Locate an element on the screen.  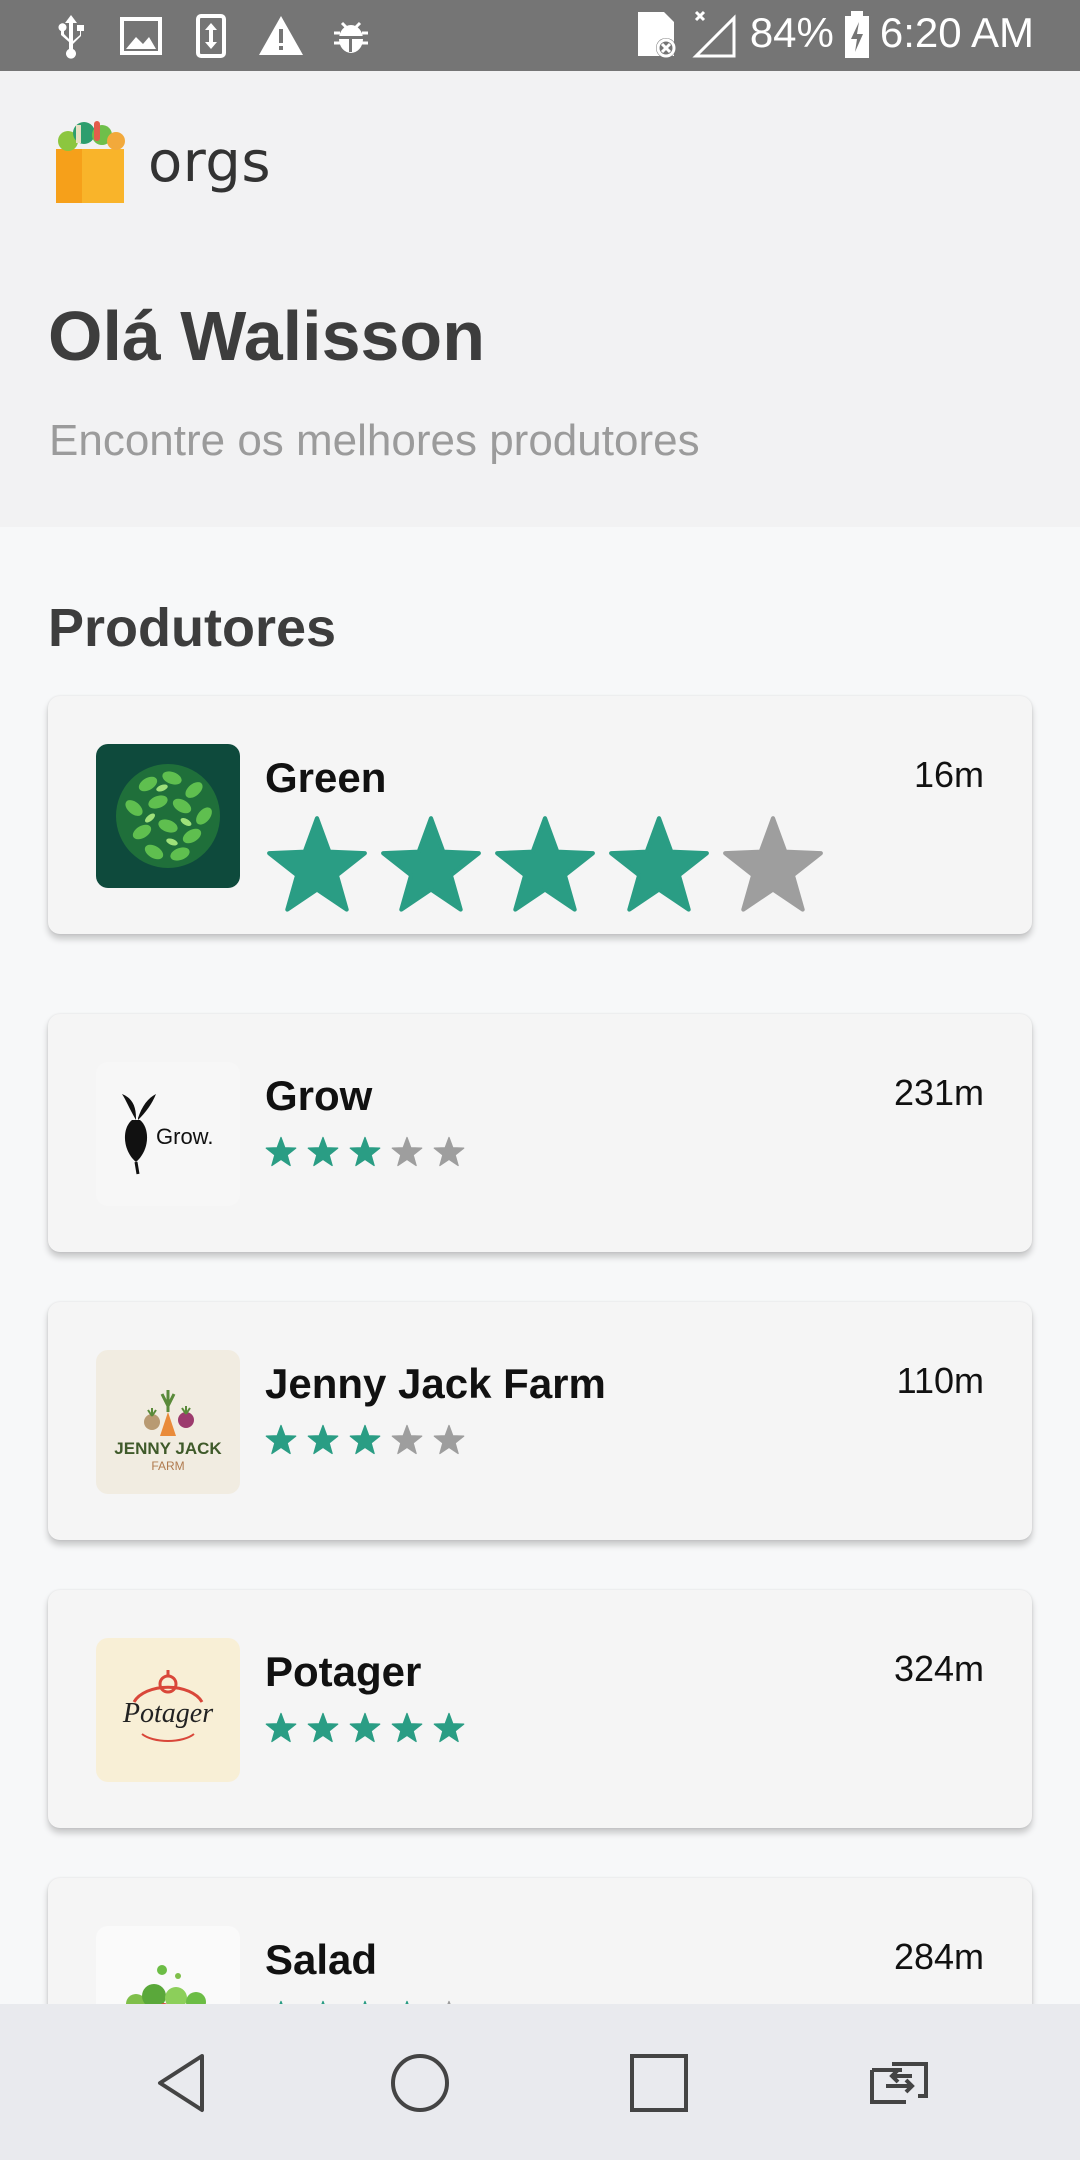
producer-distance: 324m is located at coordinates (938, 1668).